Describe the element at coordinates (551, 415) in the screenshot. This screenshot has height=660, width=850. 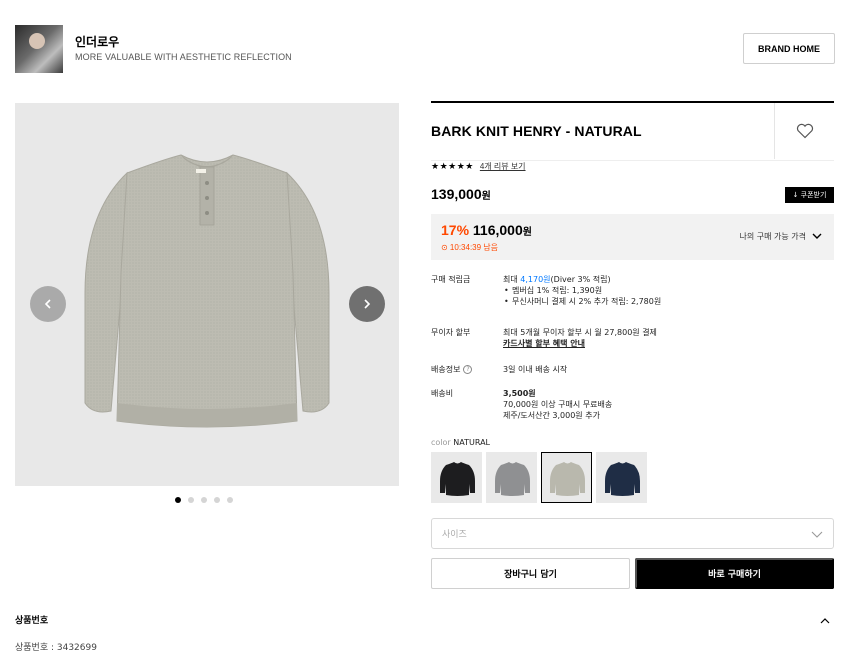
I see `fee-line: 제주/도서산간 3,000원 추가` at that location.